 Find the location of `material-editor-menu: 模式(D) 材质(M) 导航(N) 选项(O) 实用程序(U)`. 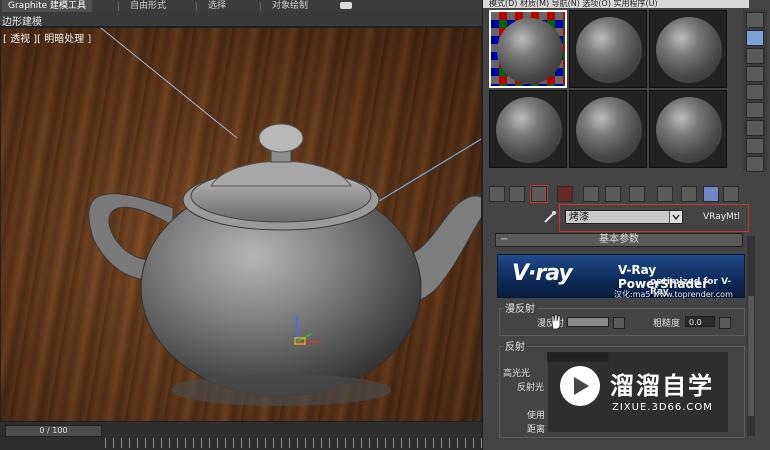

material-editor-menu: 模式(D) 材质(M) 导航(N) 选项(O) 实用程序(U) is located at coordinates (616, 4).